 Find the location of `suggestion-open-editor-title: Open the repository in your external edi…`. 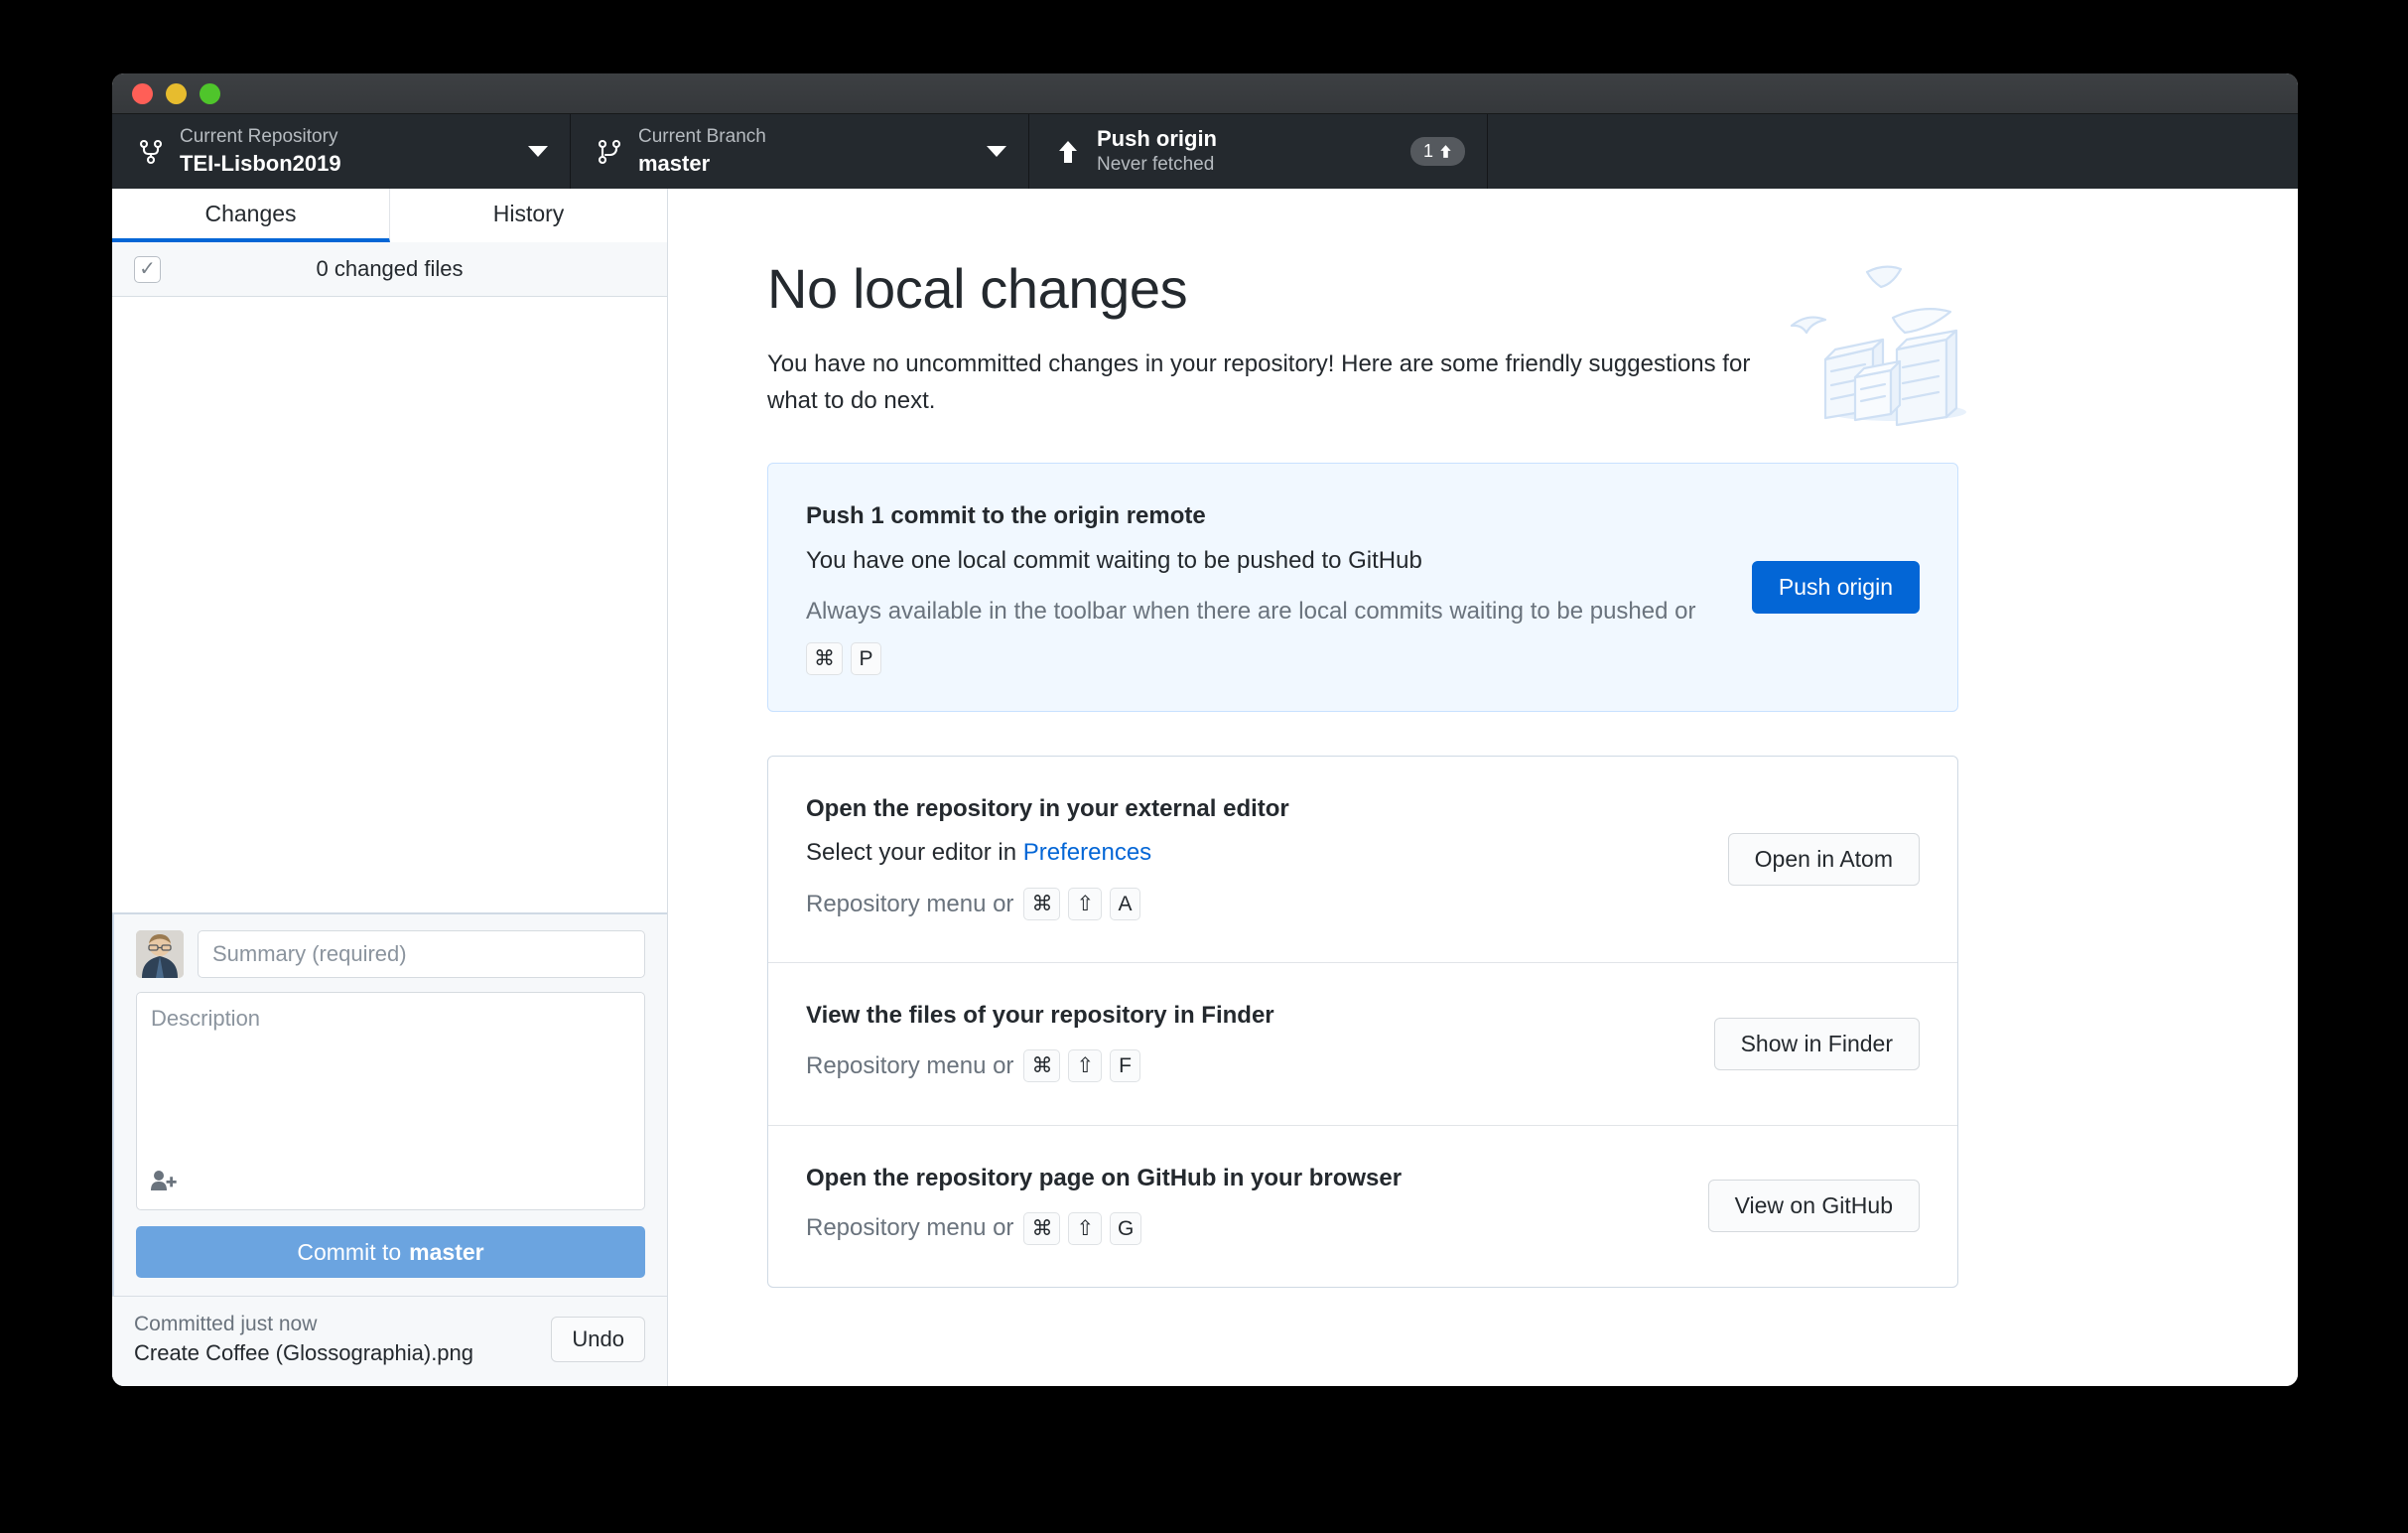

suggestion-open-editor-title: Open the repository in your external edi… is located at coordinates (1047, 808).